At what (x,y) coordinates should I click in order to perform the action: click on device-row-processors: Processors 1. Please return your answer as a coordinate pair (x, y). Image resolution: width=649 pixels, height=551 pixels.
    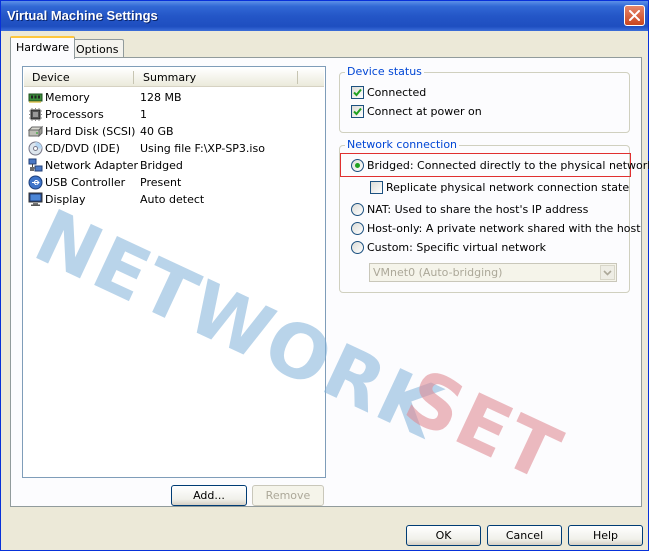
    Looking at the image, I should click on (174, 114).